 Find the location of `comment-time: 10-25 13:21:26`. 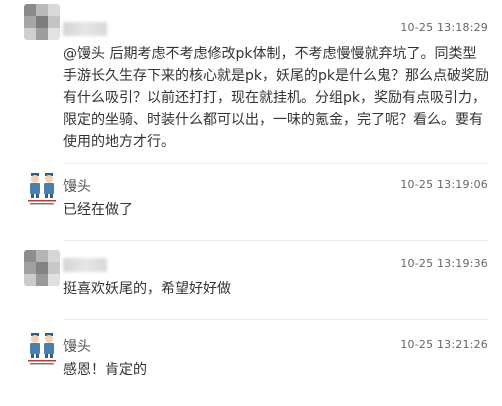

comment-time: 10-25 13:21:26 is located at coordinates (444, 344).